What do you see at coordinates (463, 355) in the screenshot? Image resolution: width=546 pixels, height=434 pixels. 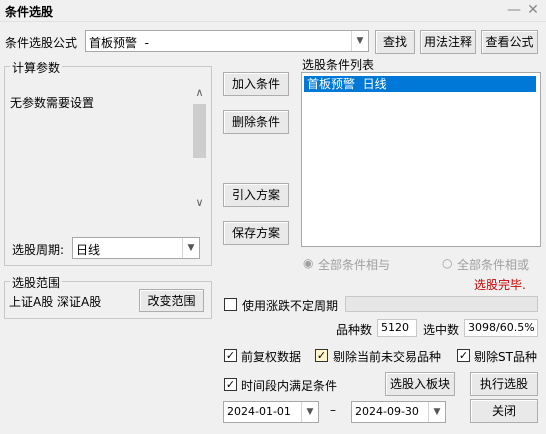 I see `exclude-st-checkbox: ✓` at bounding box center [463, 355].